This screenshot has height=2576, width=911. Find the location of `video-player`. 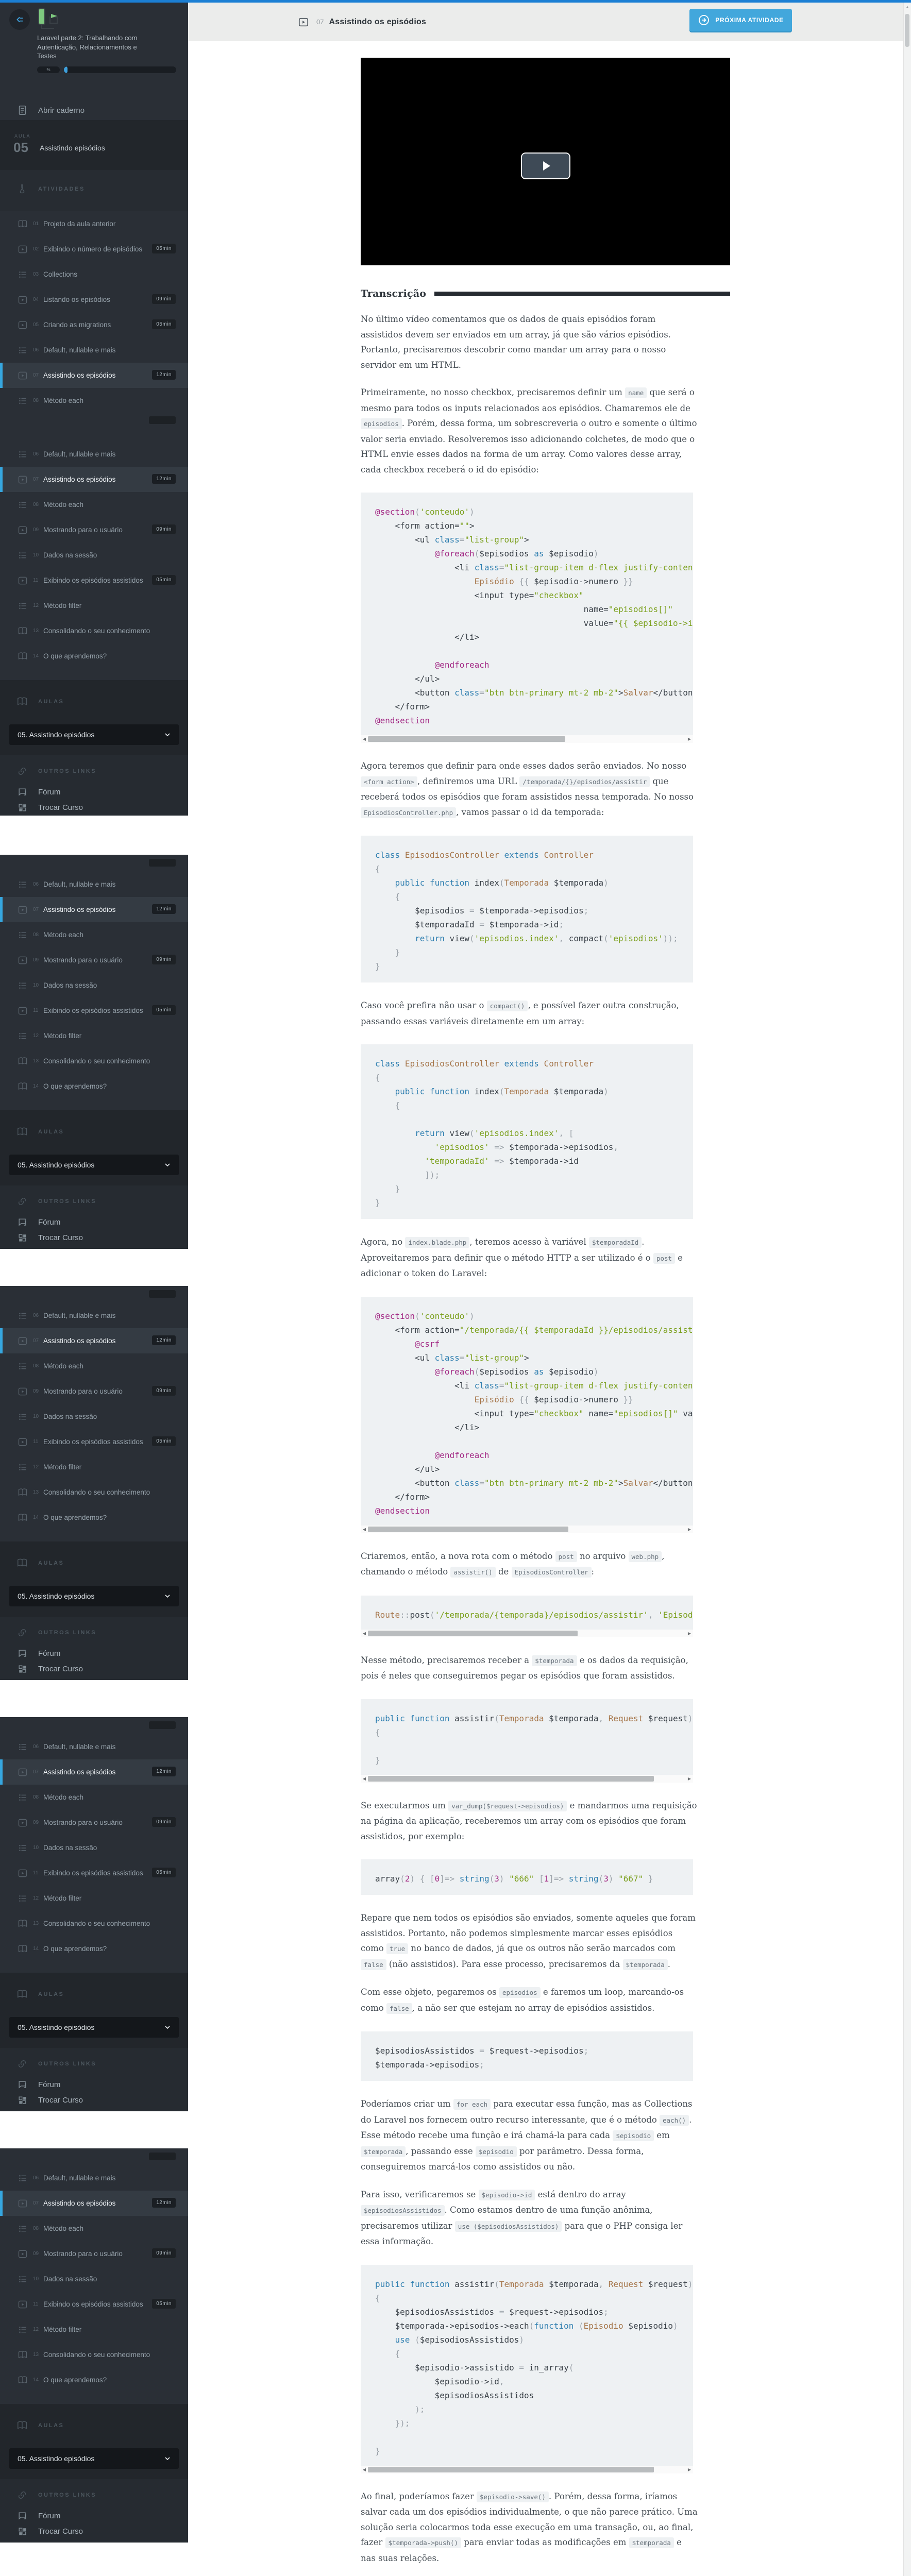

video-player is located at coordinates (545, 161).